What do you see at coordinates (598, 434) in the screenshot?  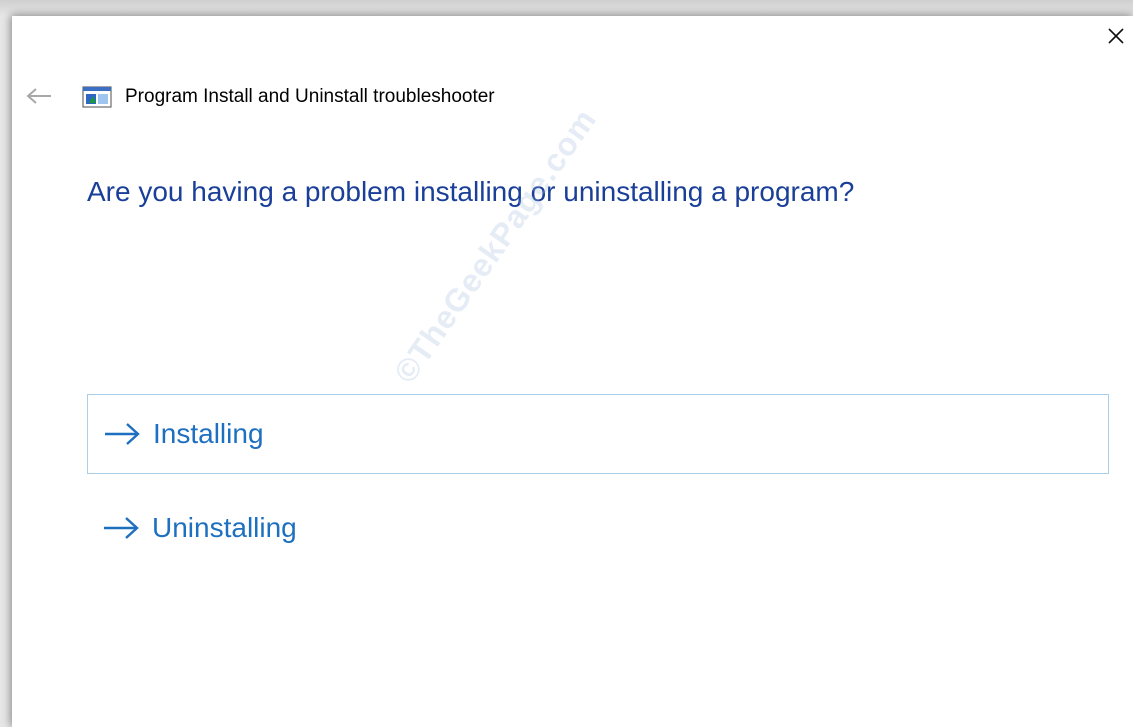 I see `option-installing: Installing` at bounding box center [598, 434].